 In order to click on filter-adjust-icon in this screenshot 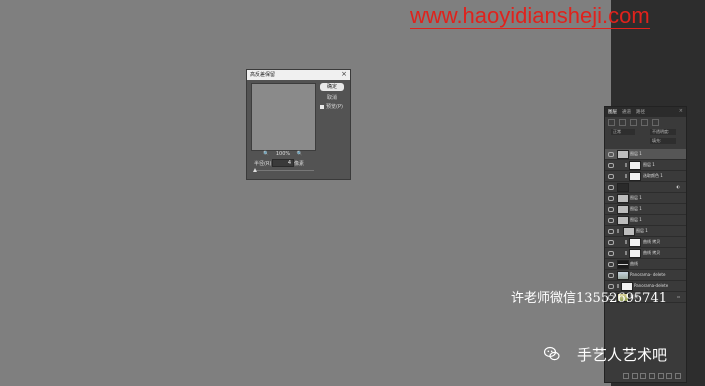, I will do `click(633, 122)`.